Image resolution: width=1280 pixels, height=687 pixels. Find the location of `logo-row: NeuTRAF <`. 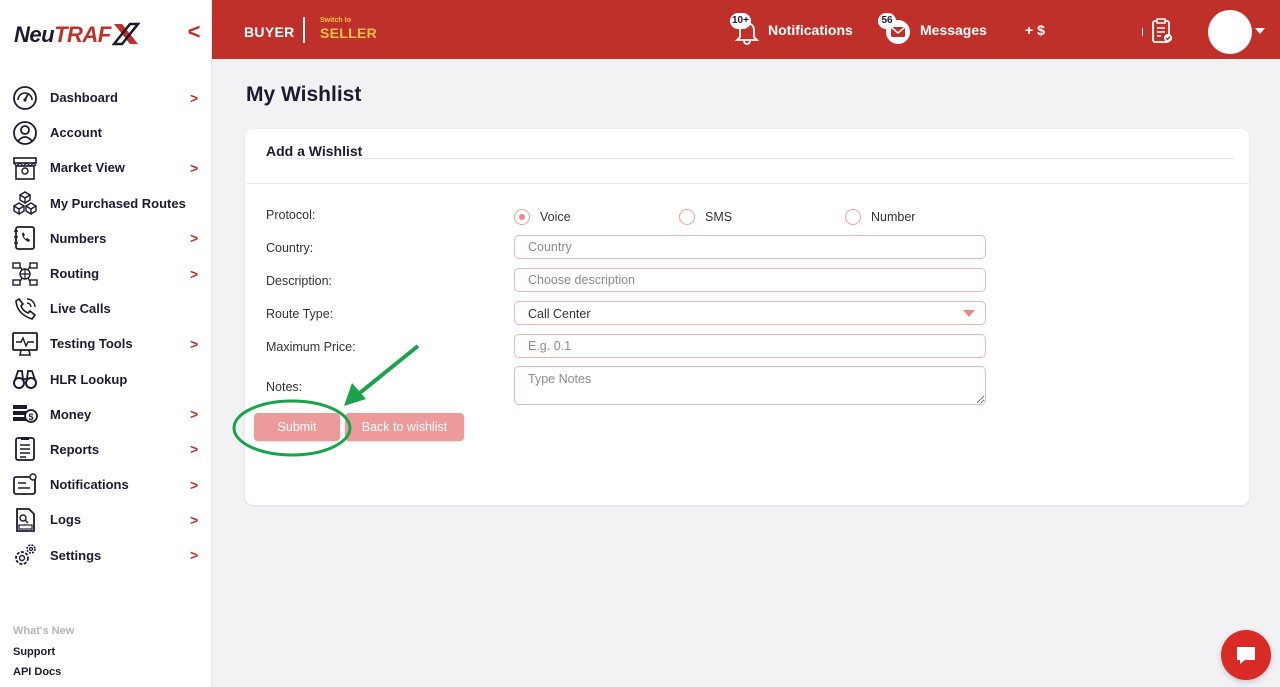

logo-row: NeuTRAF < is located at coordinates (106, 33).